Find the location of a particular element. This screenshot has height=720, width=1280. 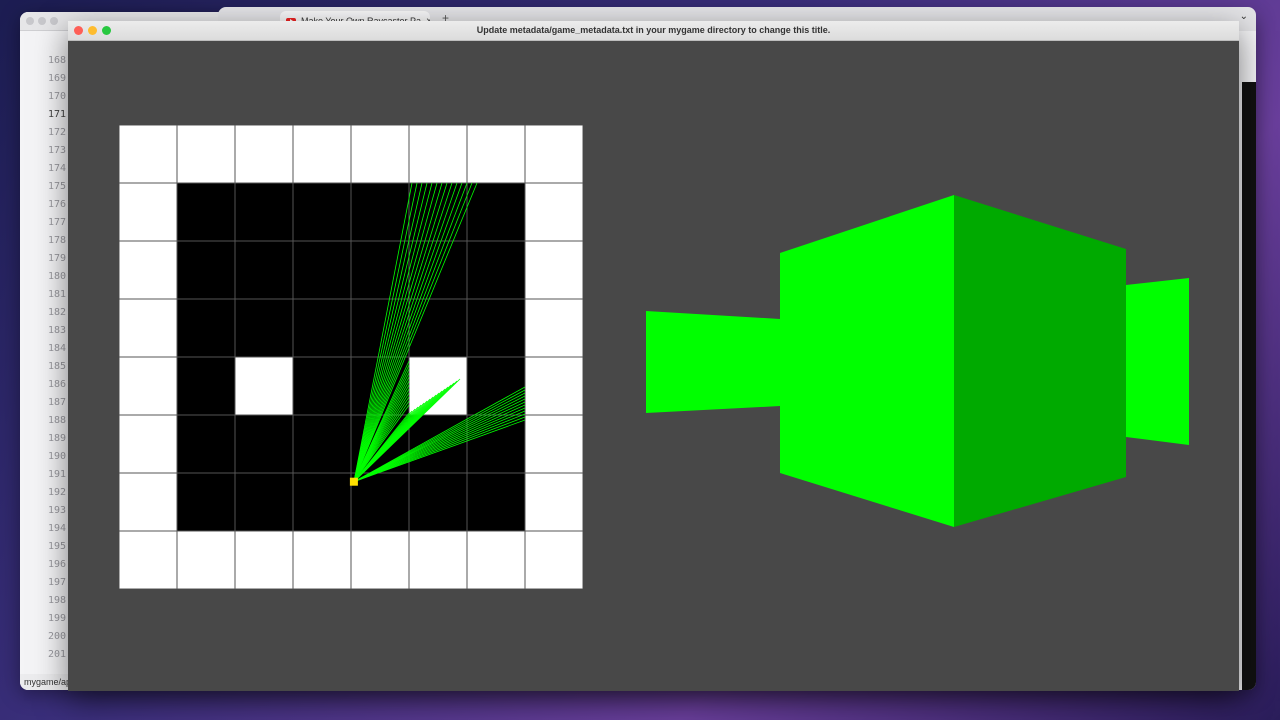

line-number: 191 is located at coordinates (56, 474).